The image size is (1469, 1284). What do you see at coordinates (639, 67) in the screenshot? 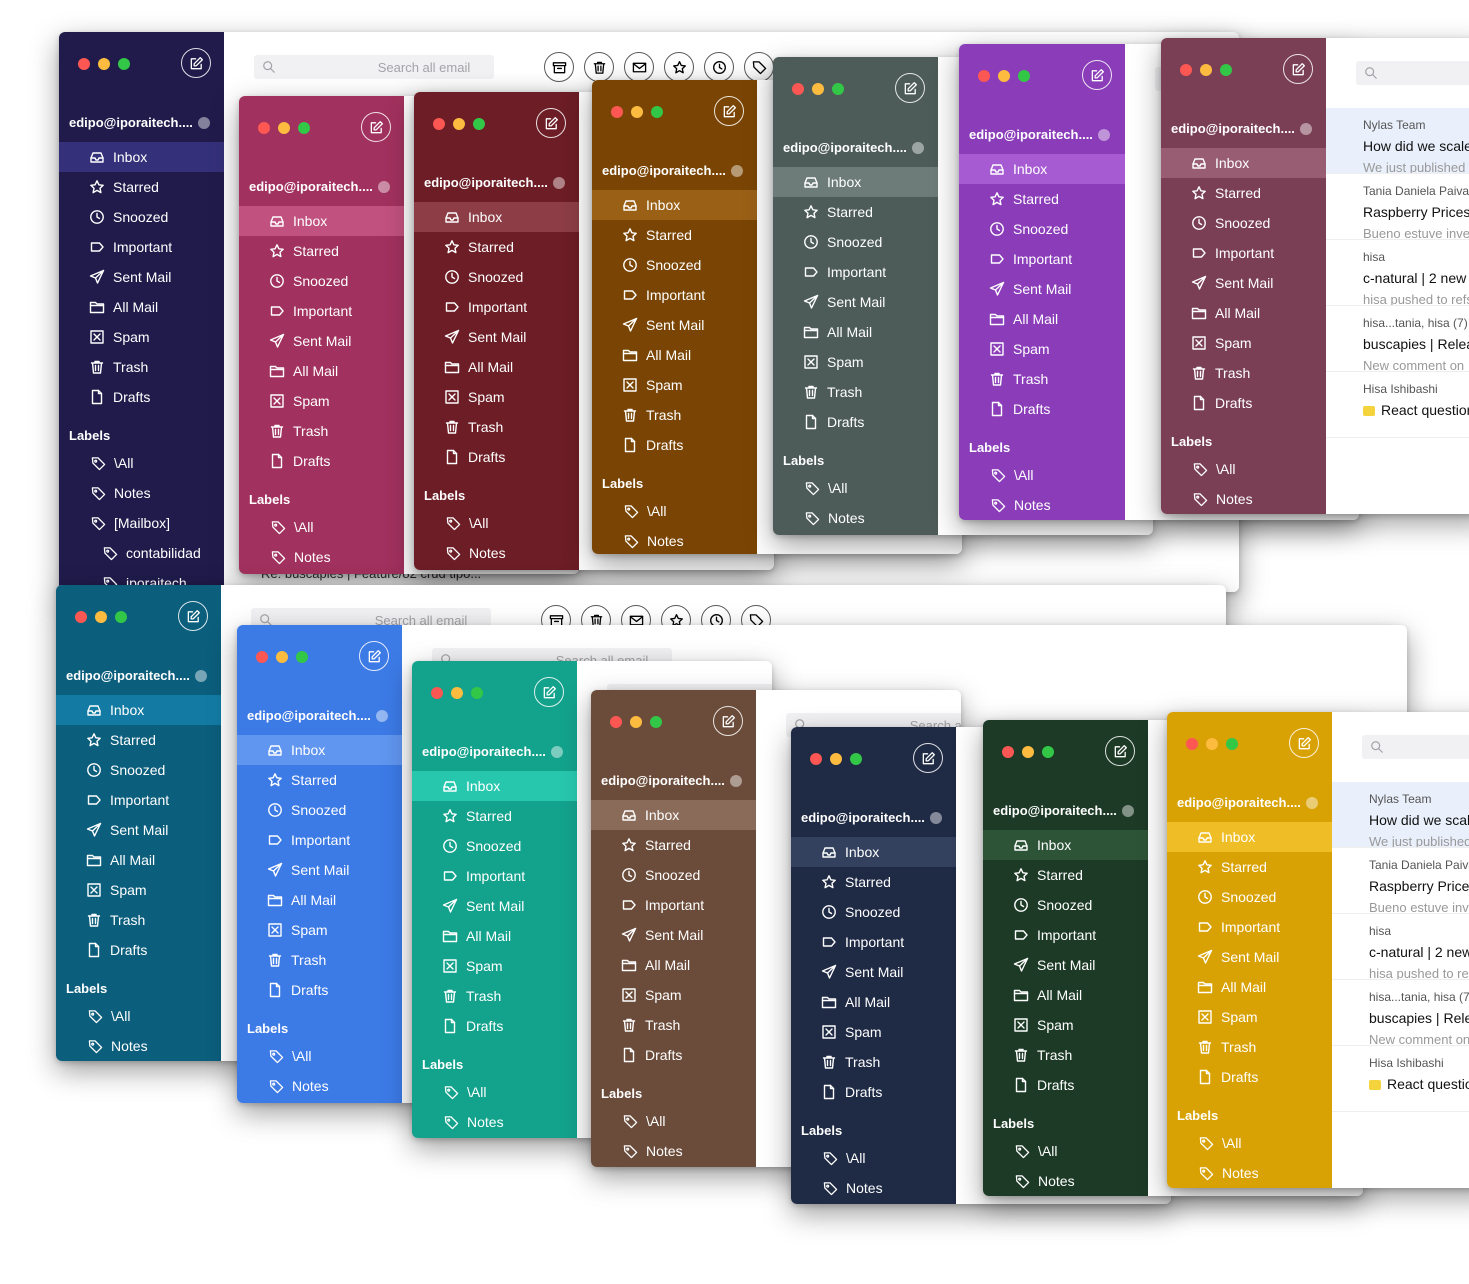
I see `mark-unread-button` at bounding box center [639, 67].